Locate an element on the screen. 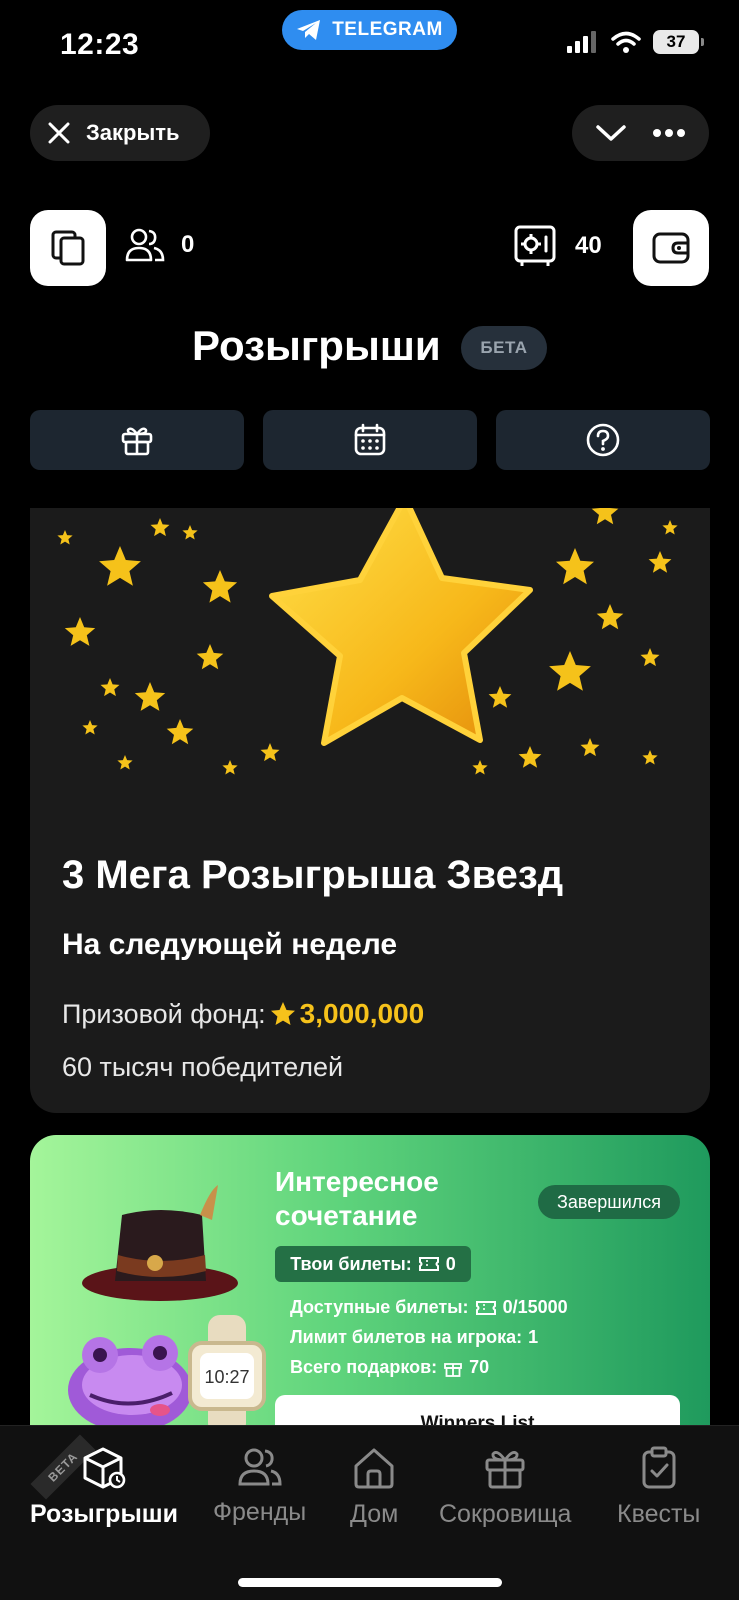  battery-indicator: 37 is located at coordinates (678, 42).